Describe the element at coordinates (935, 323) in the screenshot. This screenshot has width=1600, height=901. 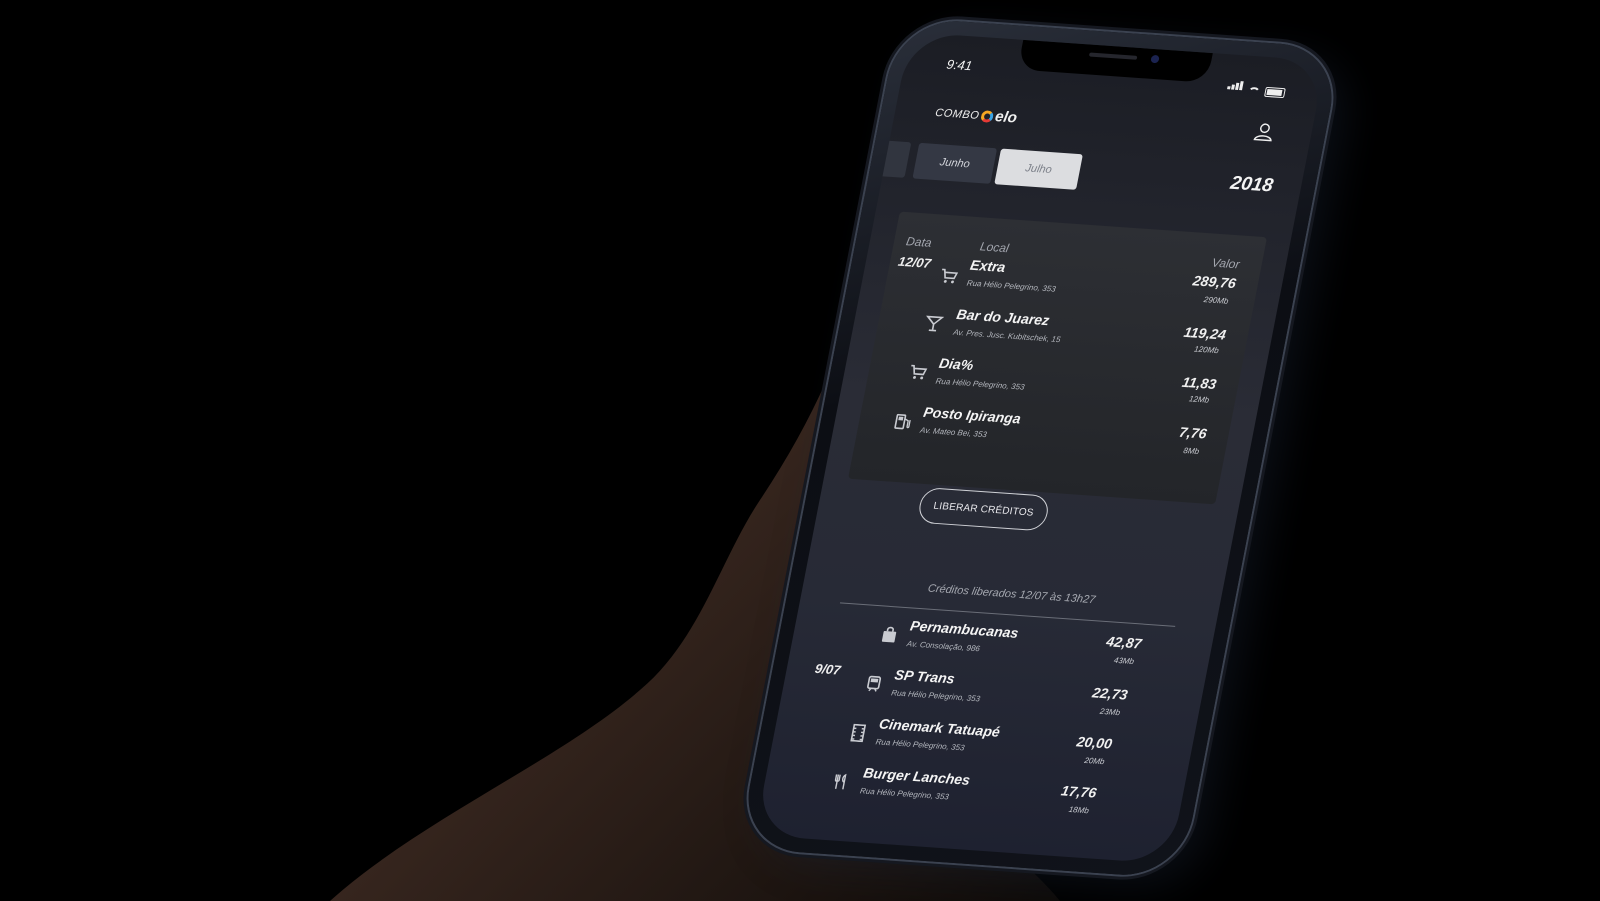
I see `cocktail-icon` at that location.